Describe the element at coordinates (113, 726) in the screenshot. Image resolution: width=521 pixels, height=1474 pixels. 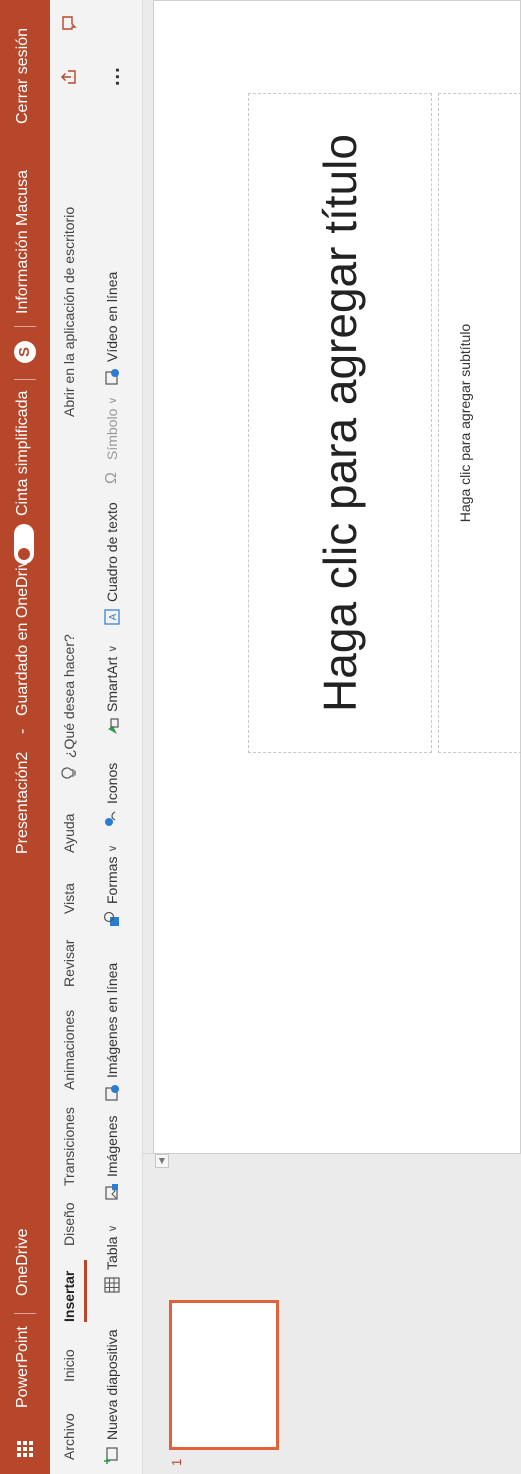
I see `smartart-icon` at that location.